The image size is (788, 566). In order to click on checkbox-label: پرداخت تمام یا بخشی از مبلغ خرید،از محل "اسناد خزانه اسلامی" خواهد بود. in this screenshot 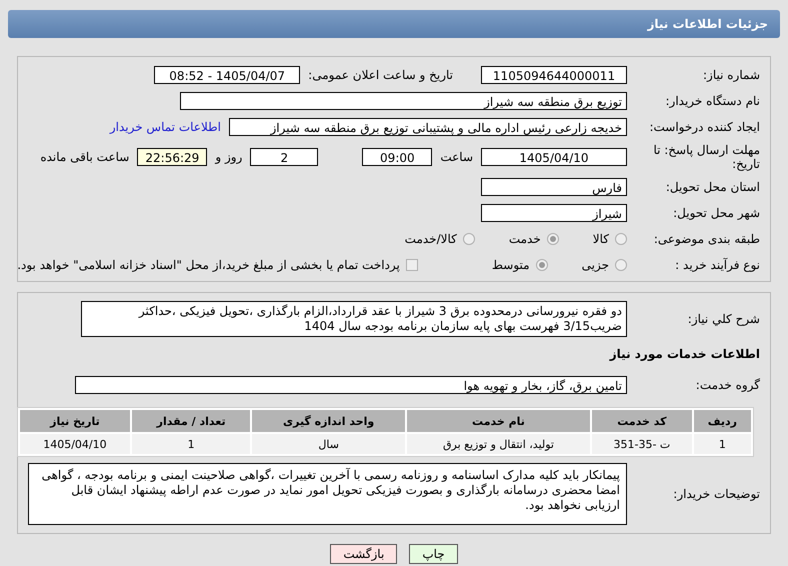, I will do `click(208, 265)`.